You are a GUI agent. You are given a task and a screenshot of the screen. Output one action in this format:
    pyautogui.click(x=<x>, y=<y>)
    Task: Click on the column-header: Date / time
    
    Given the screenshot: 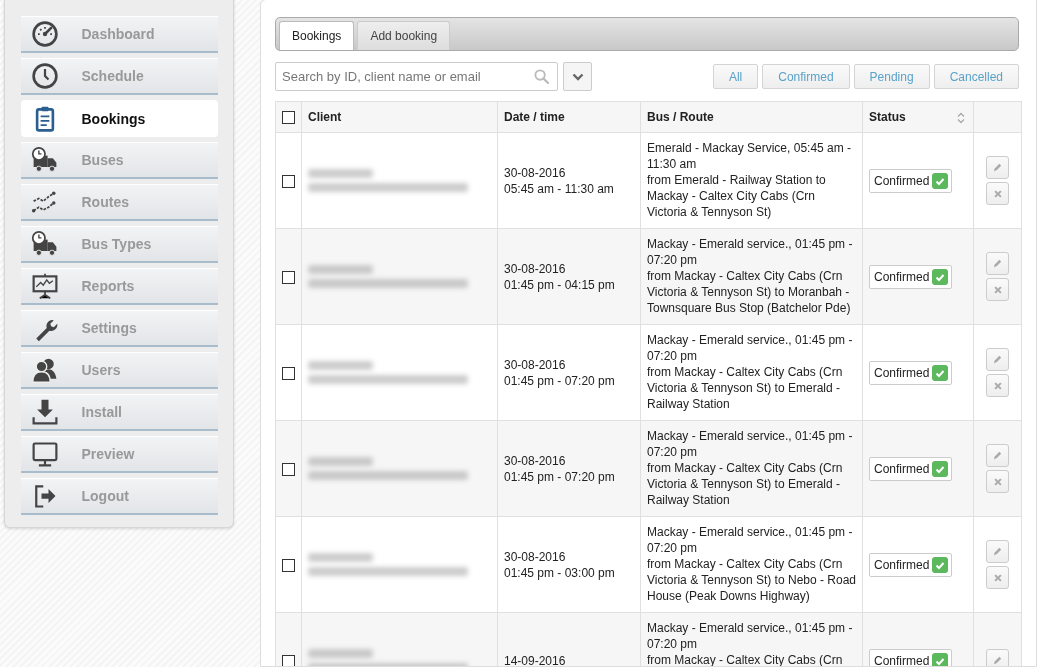 What is the action you would take?
    pyautogui.click(x=534, y=117)
    